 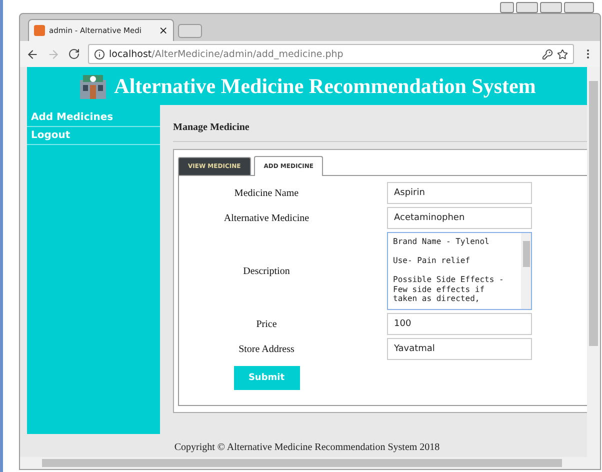 What do you see at coordinates (93, 86) in the screenshot?
I see `pharmacy-building-icon` at bounding box center [93, 86].